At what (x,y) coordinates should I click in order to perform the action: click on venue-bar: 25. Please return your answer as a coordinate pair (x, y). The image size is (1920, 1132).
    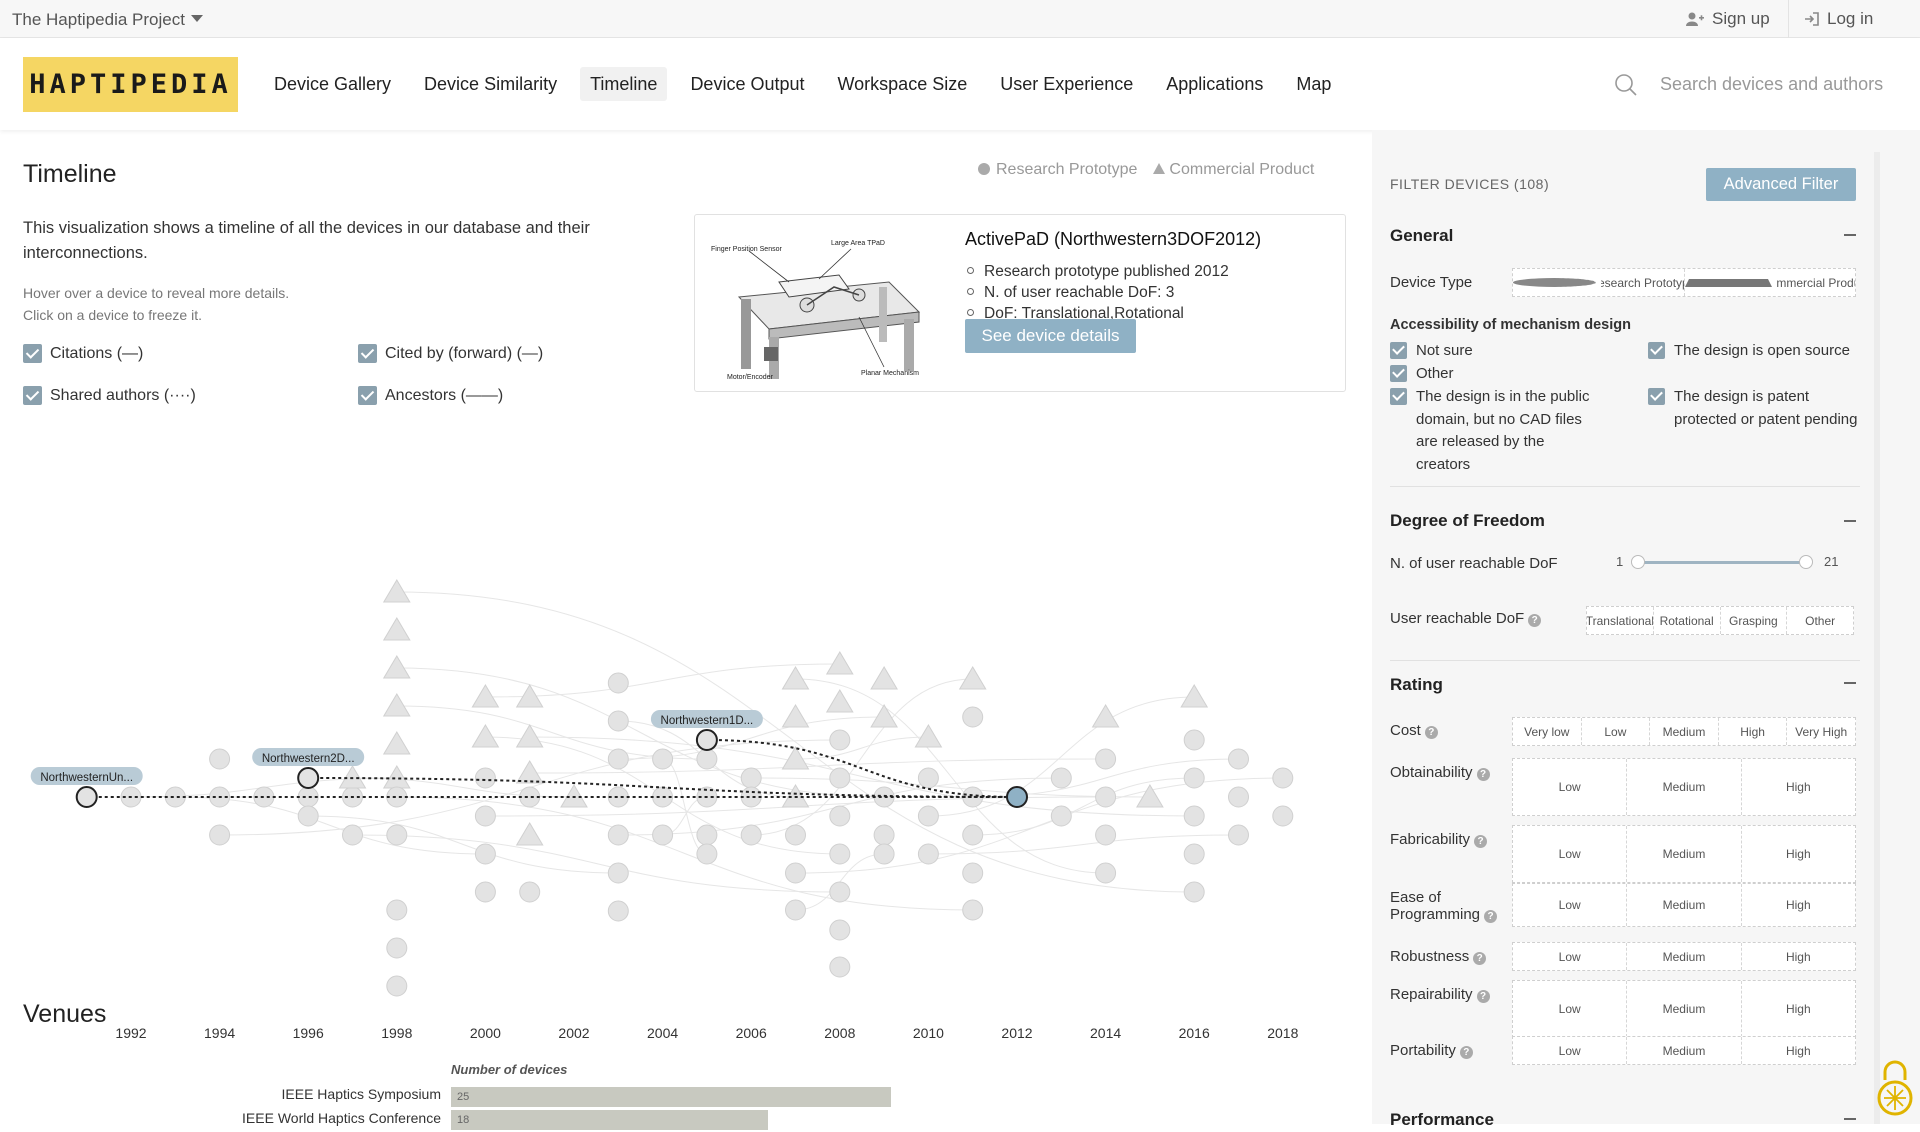
    Looking at the image, I should click on (671, 1097).